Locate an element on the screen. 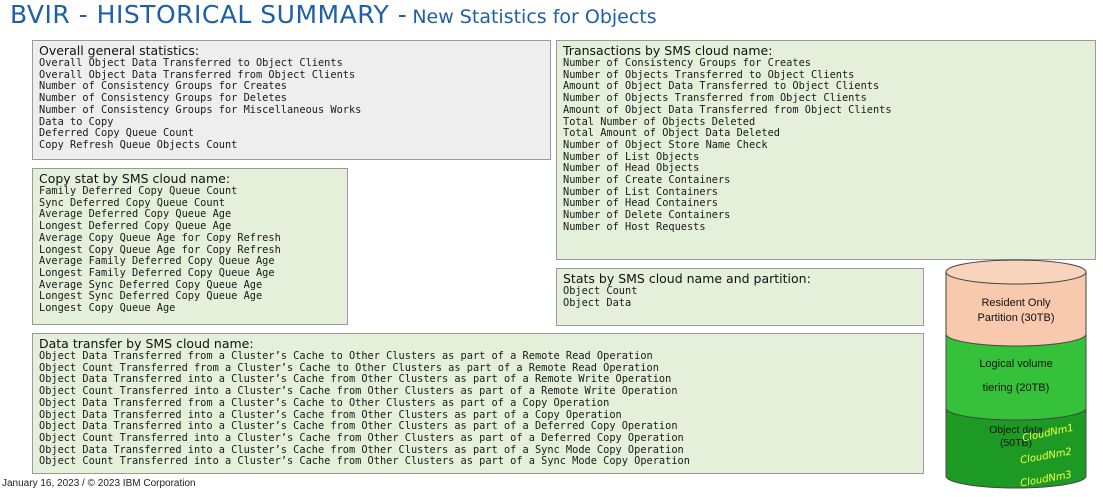  list-item: Copy Refresh Queue Objects Count is located at coordinates (138, 144).